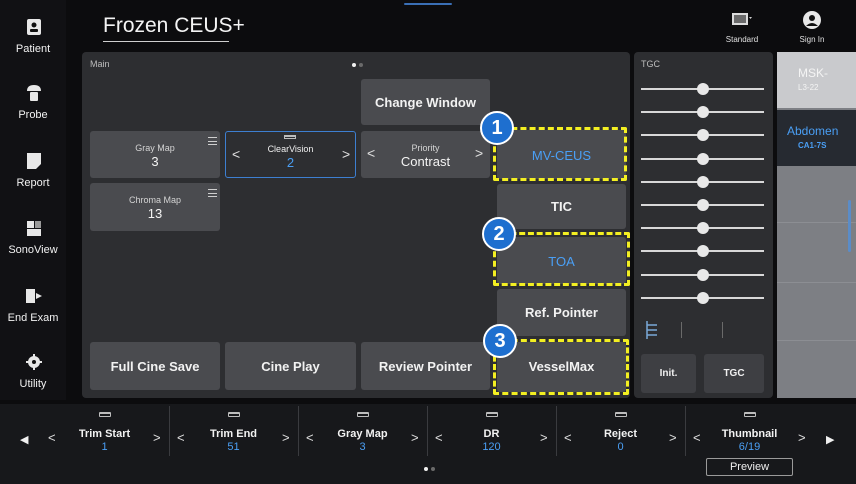 The width and height of the screenshot is (856, 484). I want to click on gray-map-button: Gray Map 3, so click(155, 154).